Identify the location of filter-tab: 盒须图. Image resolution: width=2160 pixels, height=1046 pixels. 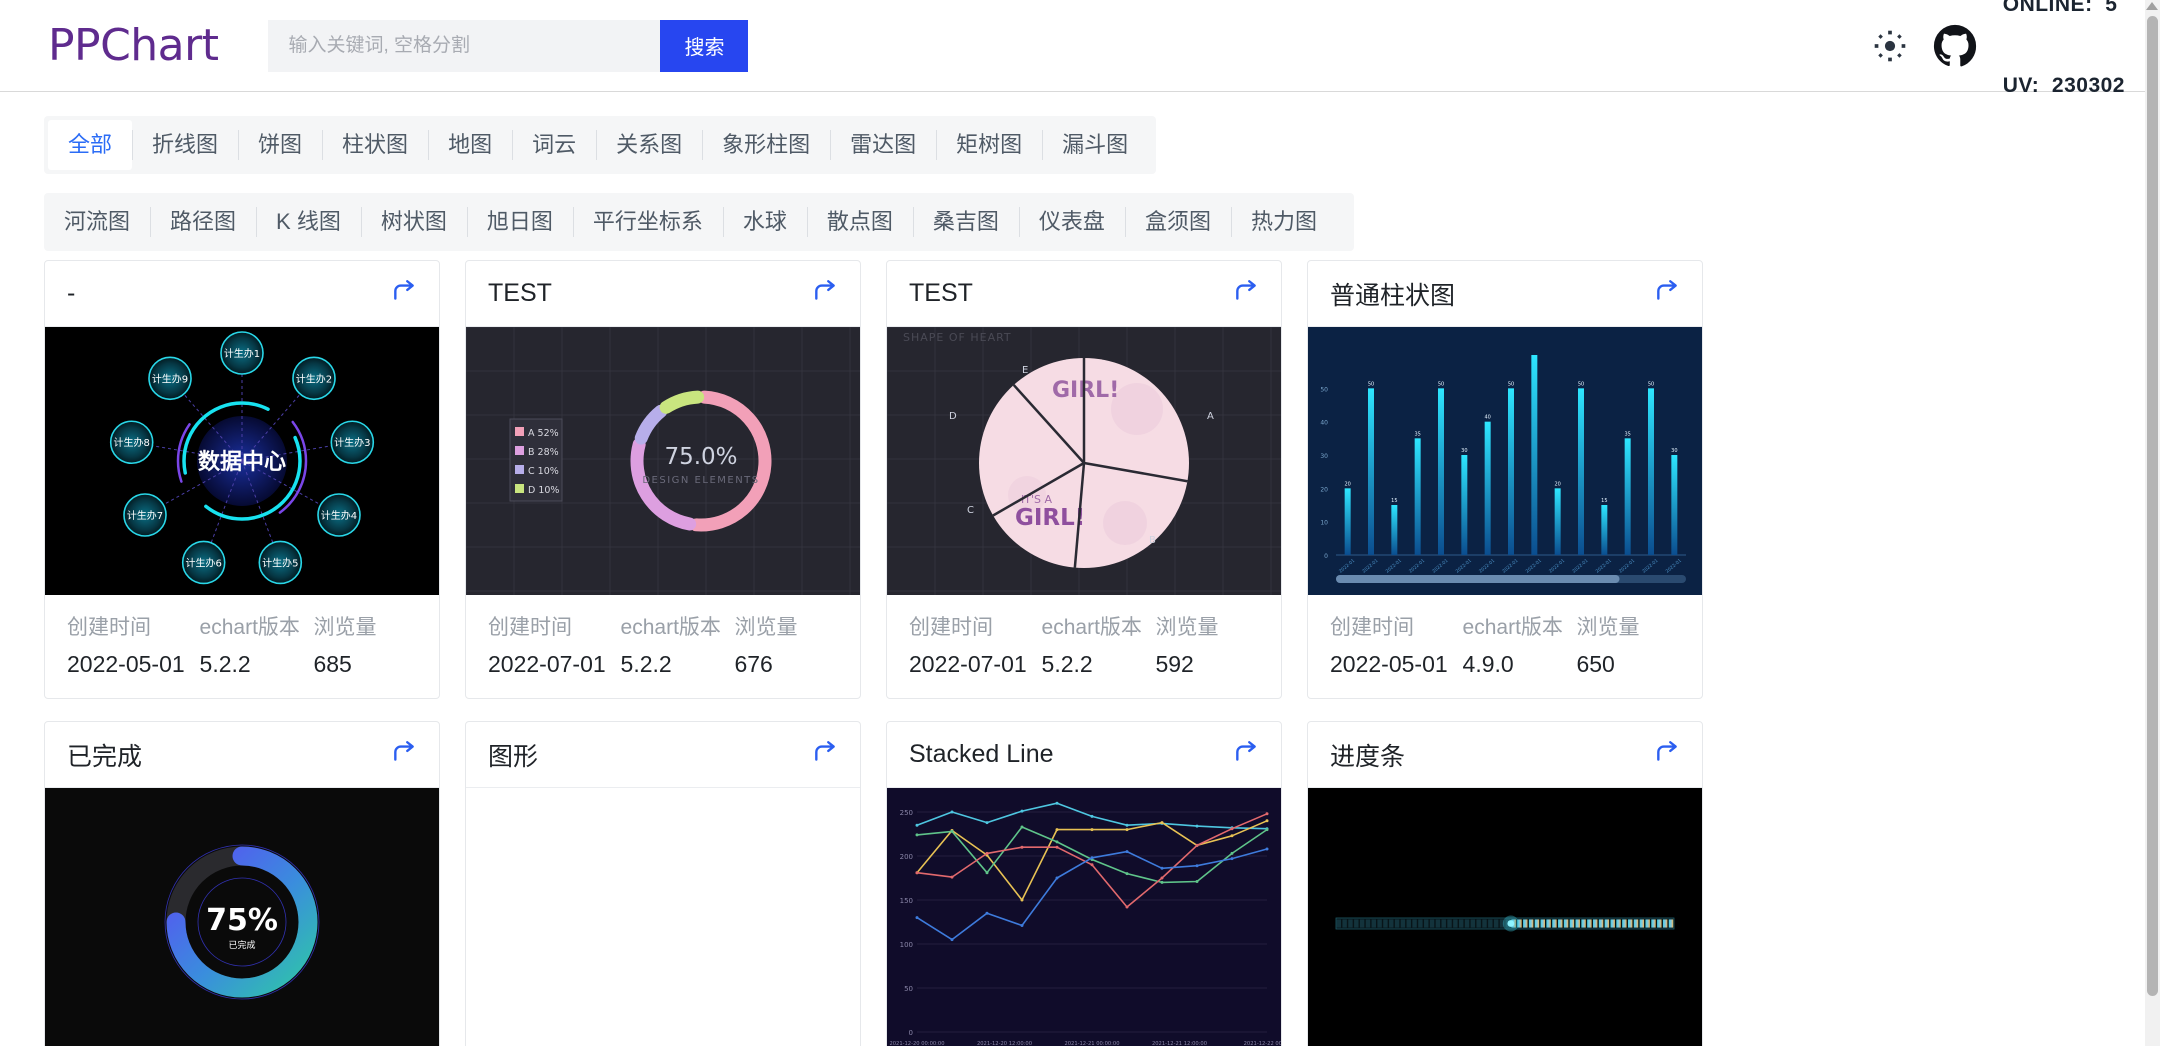
(1177, 222).